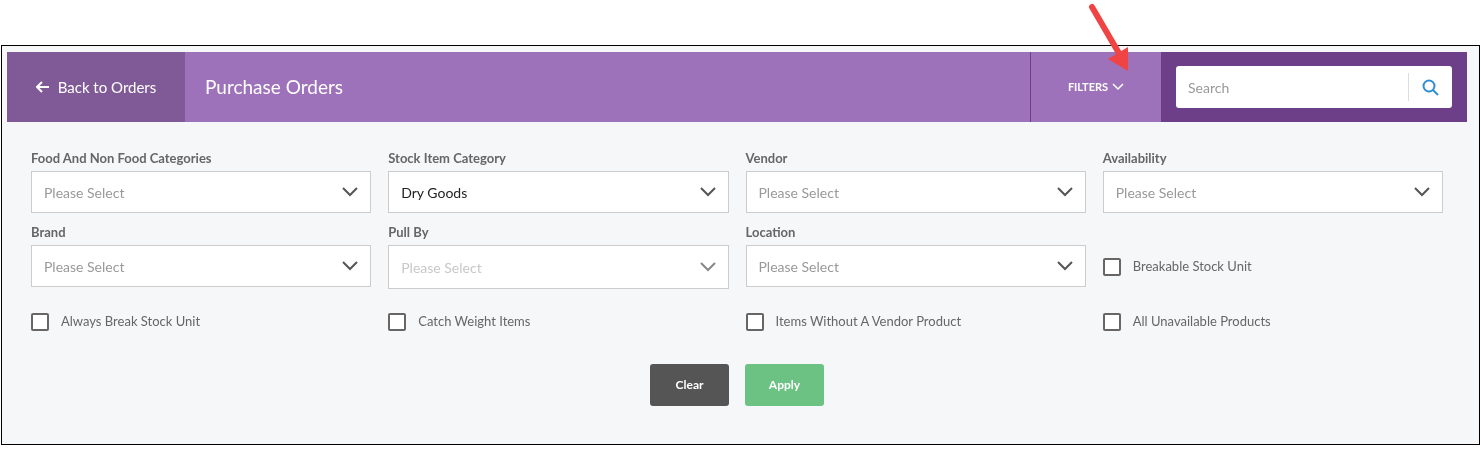  I want to click on checkbox-label: Breakable Stock Unit, so click(1192, 267).